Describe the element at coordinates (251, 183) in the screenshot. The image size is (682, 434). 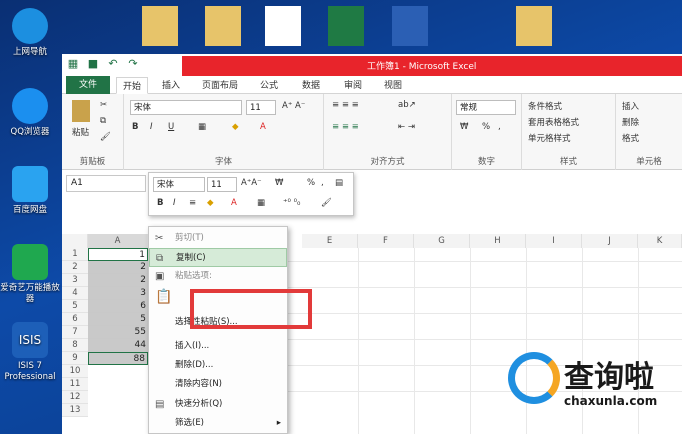
I see `mini-grow-font-icon: A⁺A⁻` at that location.